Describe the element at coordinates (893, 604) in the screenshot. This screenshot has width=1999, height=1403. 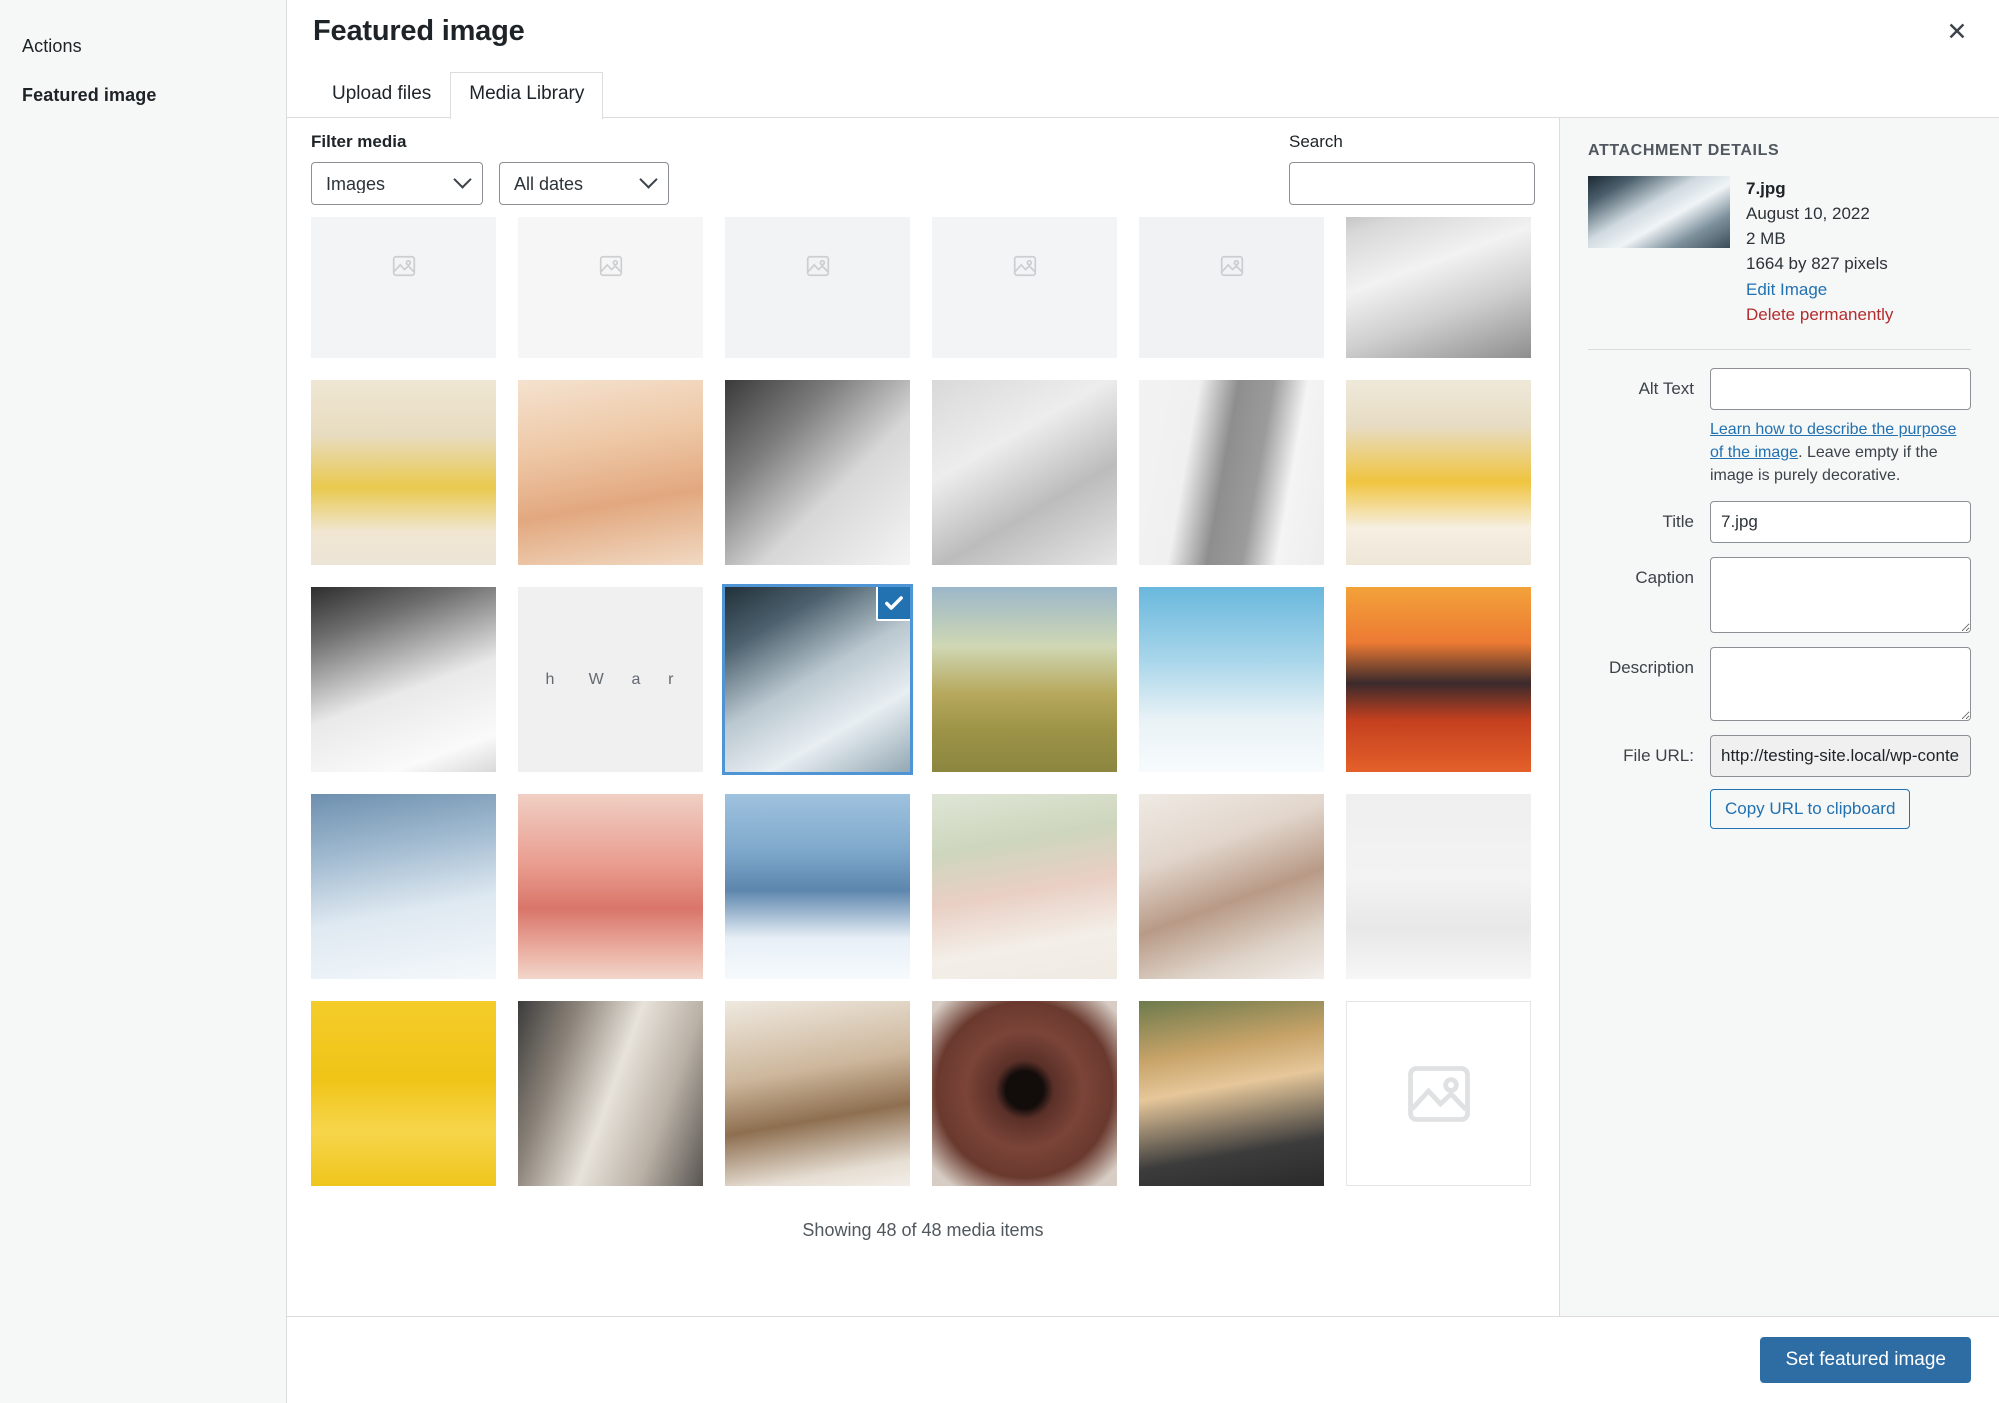
I see `selected-check-icon` at that location.